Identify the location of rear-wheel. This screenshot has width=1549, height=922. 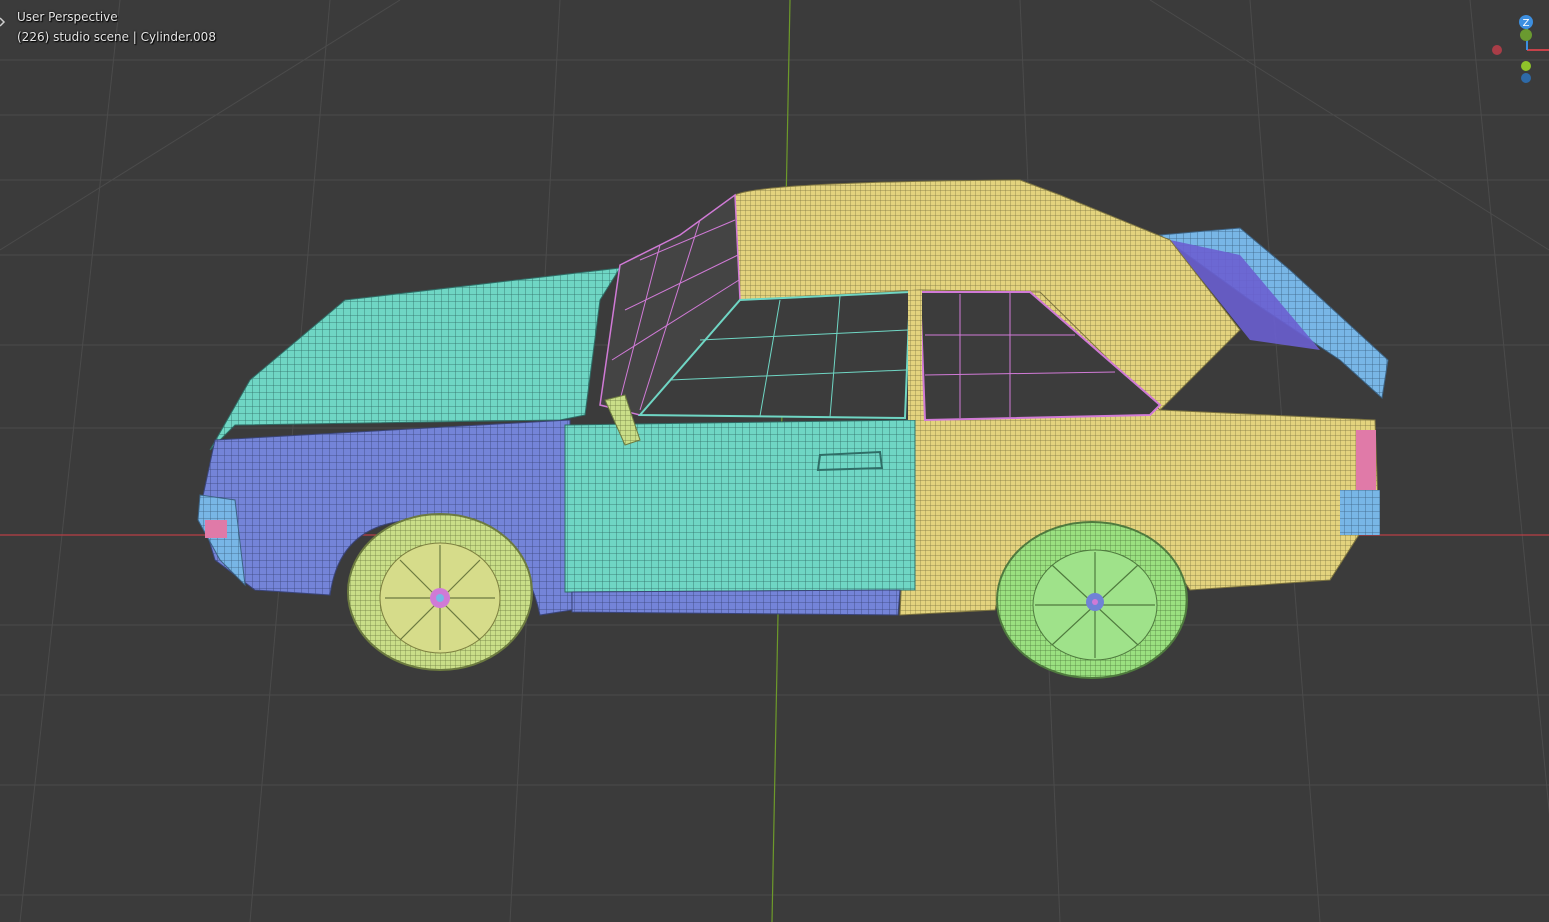
(1092, 600).